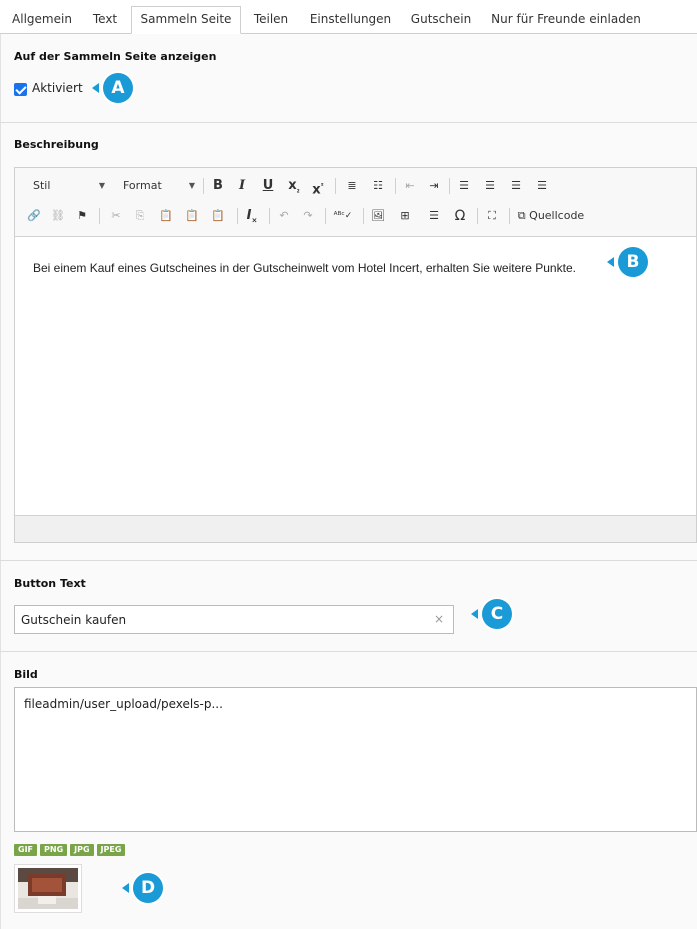  What do you see at coordinates (58, 216) in the screenshot?
I see `unlink-icon: ⛓` at bounding box center [58, 216].